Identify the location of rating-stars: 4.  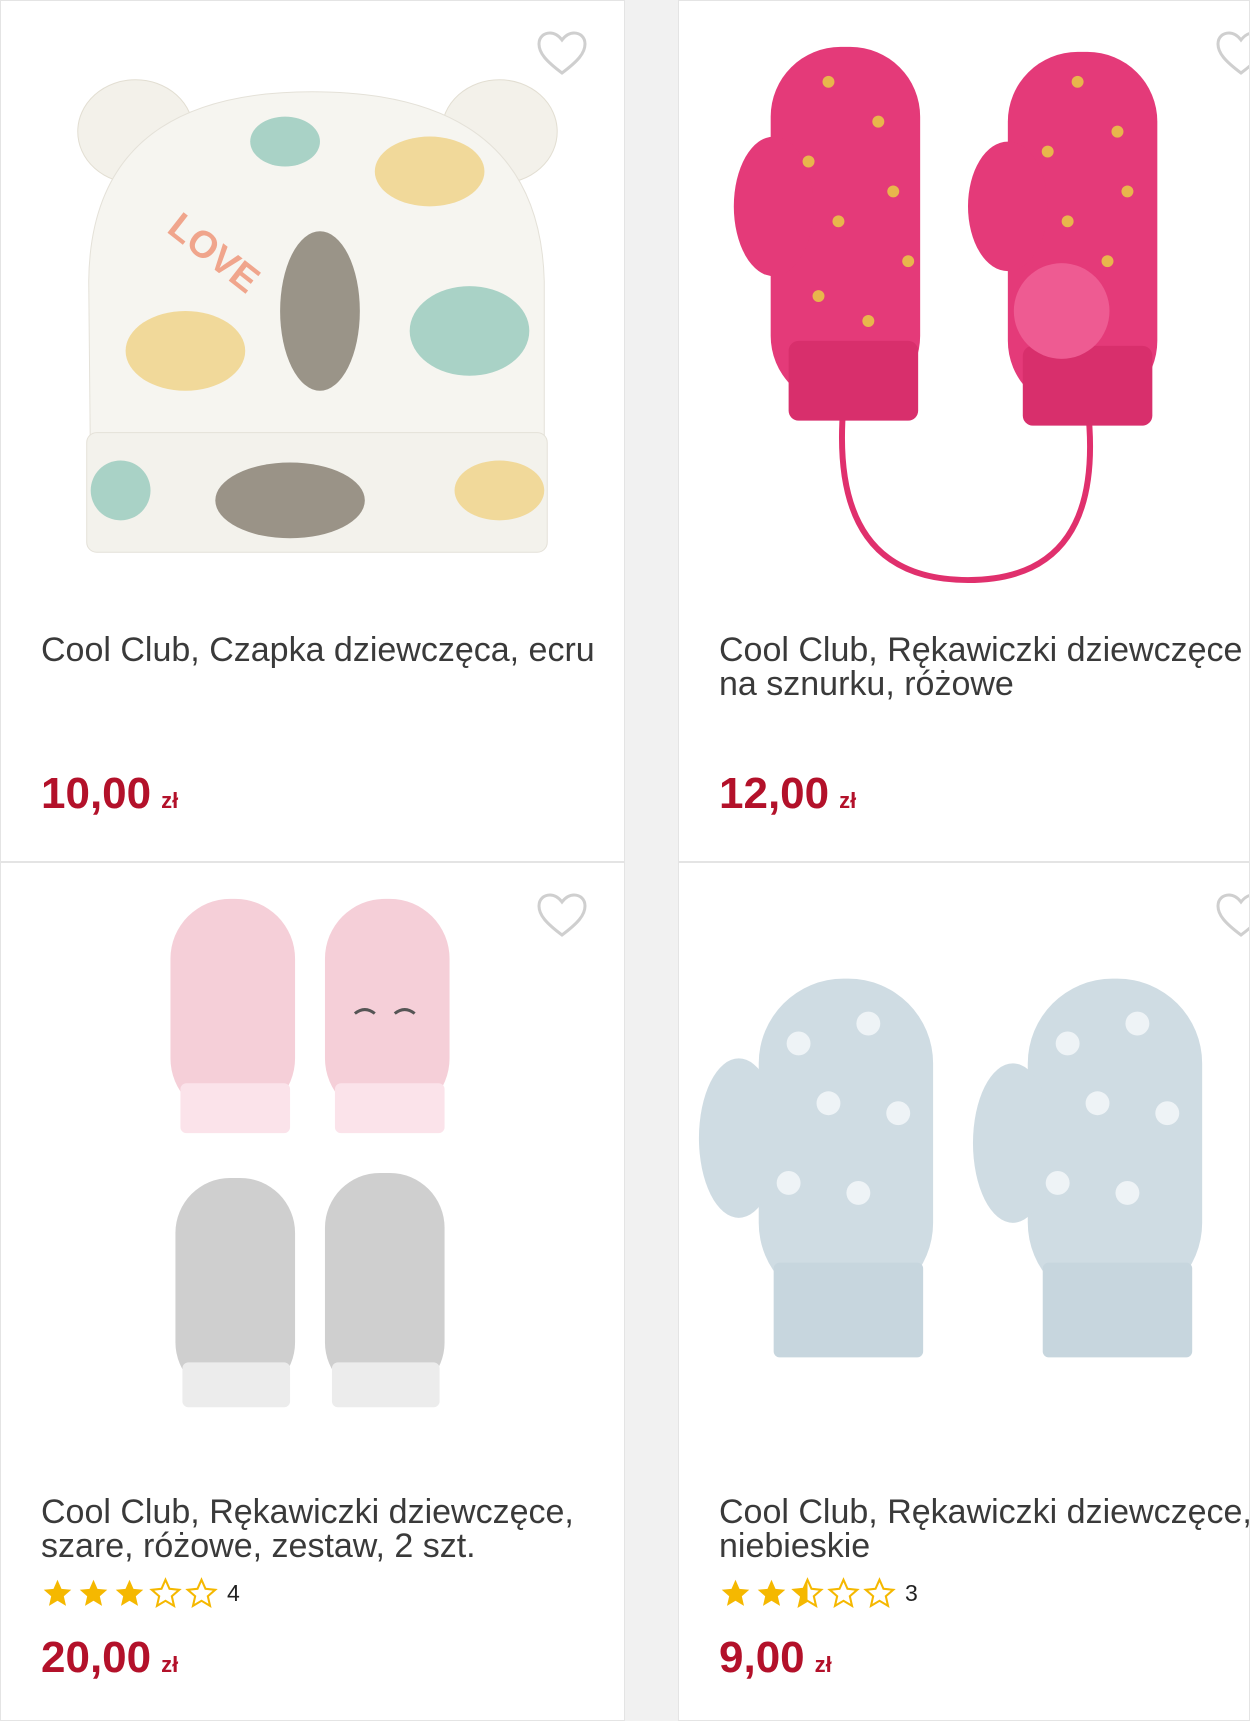
(140, 1593).